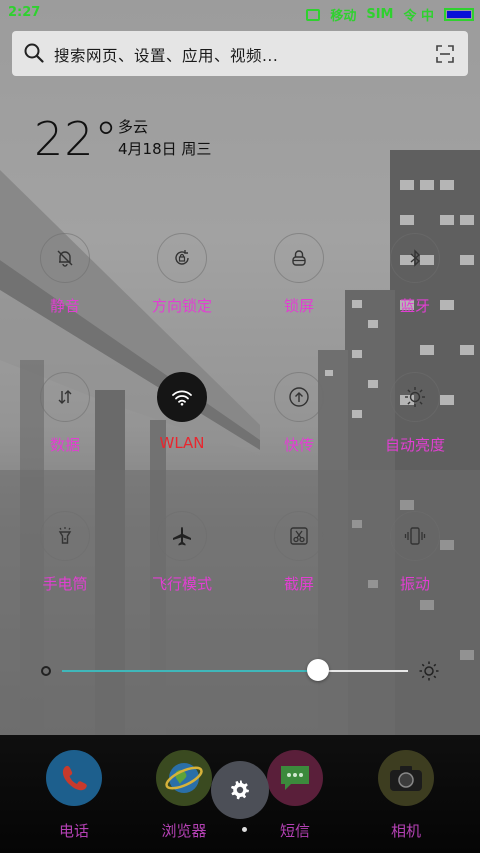  I want to click on toggle-vibrate-label: 振动, so click(414, 584).